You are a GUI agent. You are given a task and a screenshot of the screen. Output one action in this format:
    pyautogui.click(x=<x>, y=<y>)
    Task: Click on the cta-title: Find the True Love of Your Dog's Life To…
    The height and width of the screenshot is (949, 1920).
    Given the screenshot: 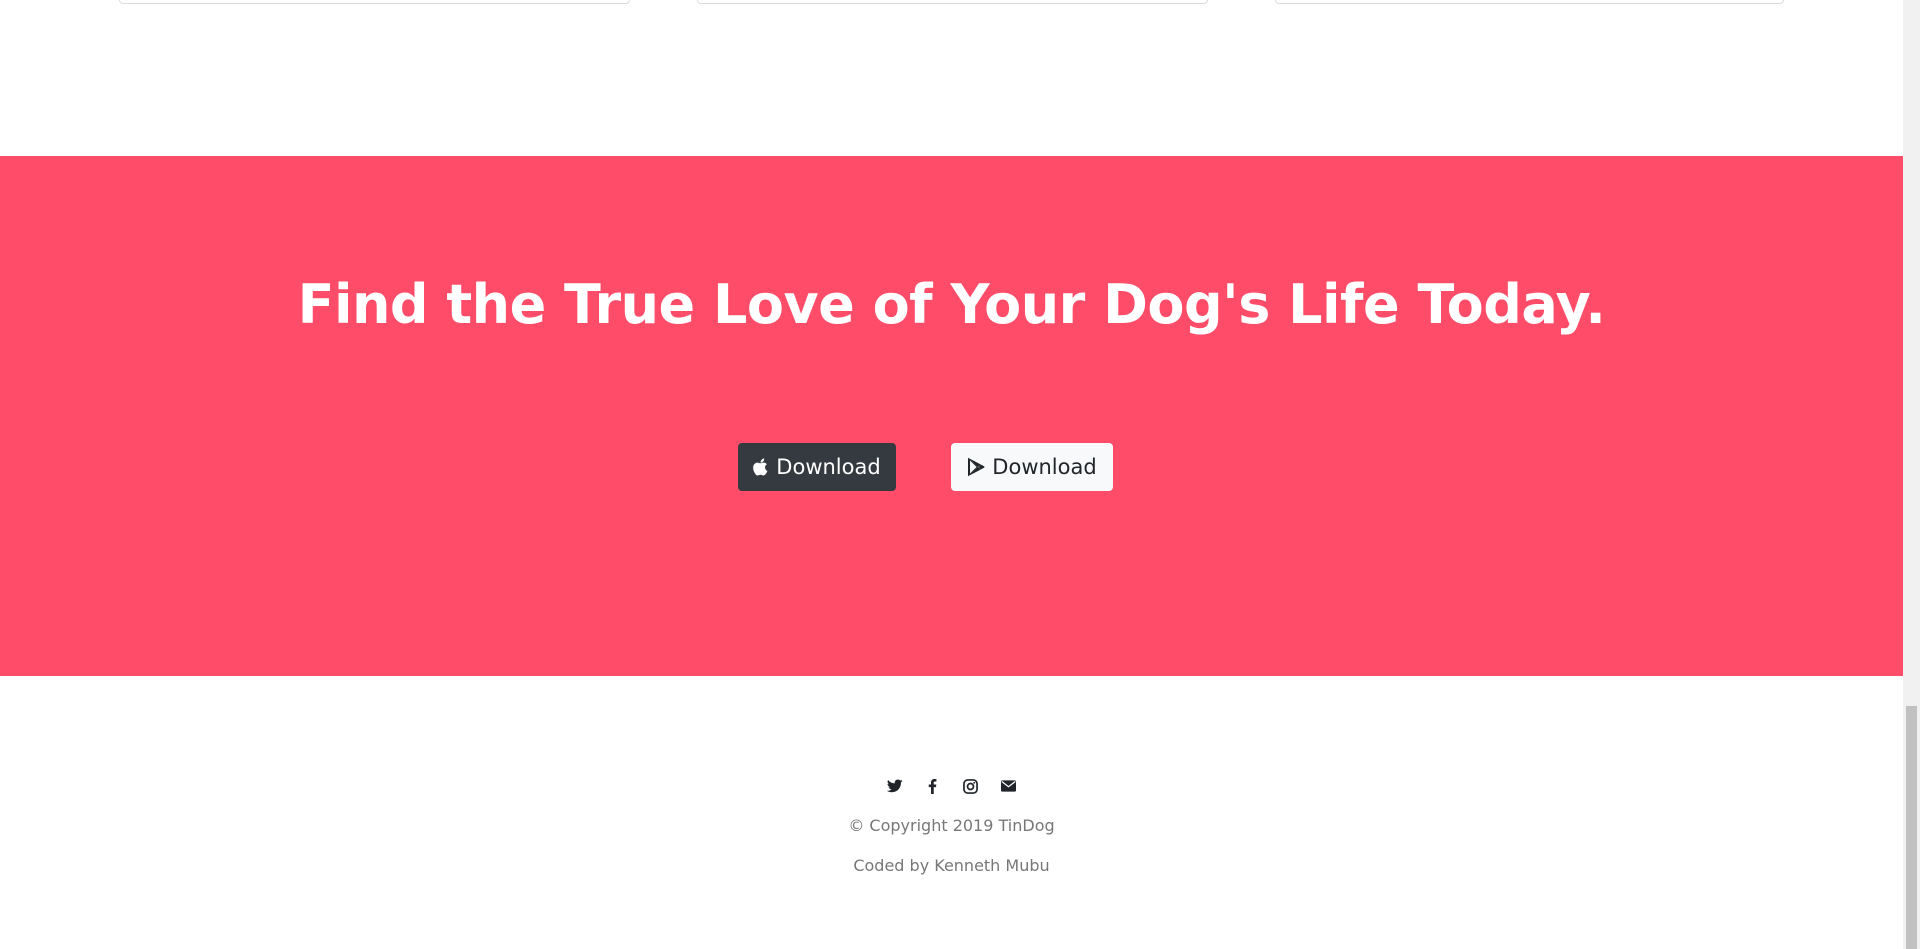 What is the action you would take?
    pyautogui.click(x=951, y=304)
    